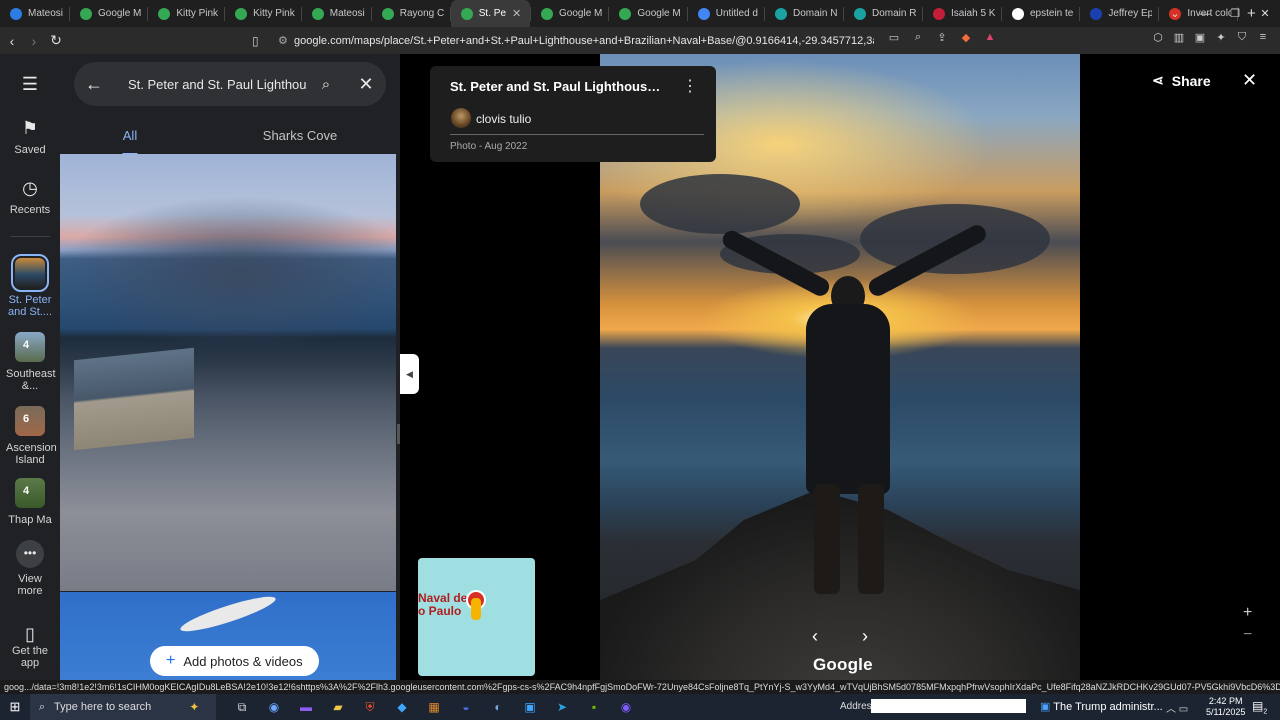 This screenshot has height=720, width=1280. What do you see at coordinates (12, 41) in the screenshot?
I see `back-icon: ‹` at bounding box center [12, 41].